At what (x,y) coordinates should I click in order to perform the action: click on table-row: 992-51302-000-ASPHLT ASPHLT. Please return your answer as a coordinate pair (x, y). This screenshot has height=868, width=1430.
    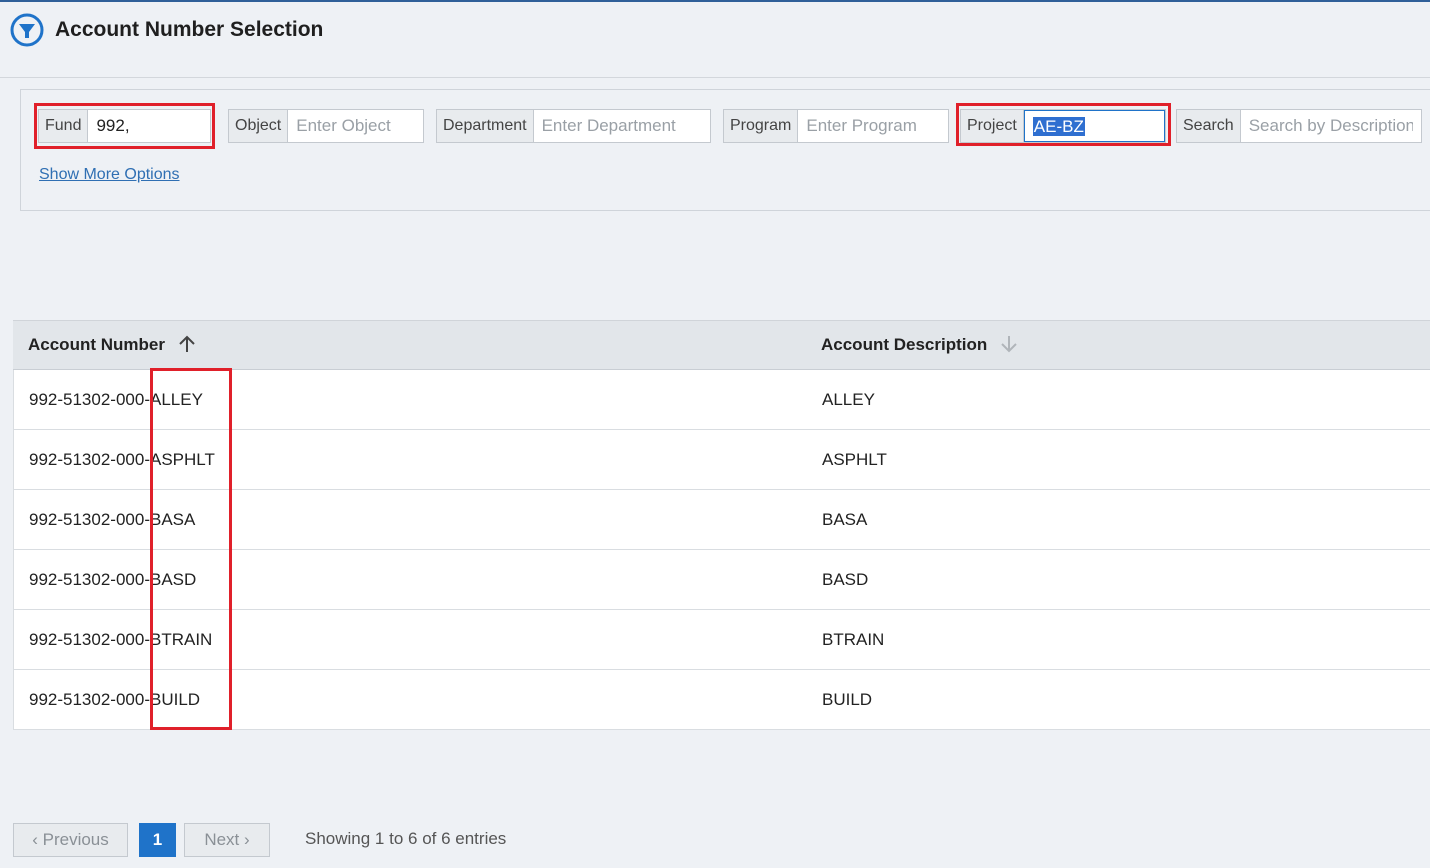
    Looking at the image, I should click on (721, 460).